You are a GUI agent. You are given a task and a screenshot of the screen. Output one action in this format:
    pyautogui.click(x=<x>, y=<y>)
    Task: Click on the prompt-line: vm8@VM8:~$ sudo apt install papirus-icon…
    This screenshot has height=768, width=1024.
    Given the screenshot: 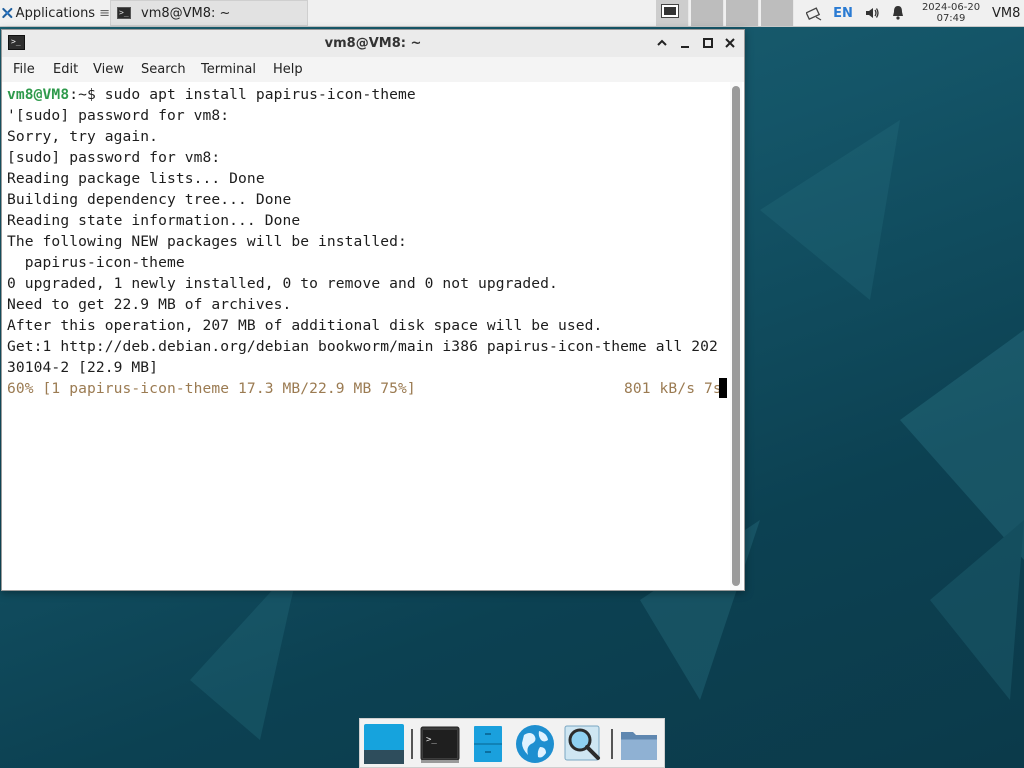 What is the action you would take?
    pyautogui.click(x=368, y=94)
    